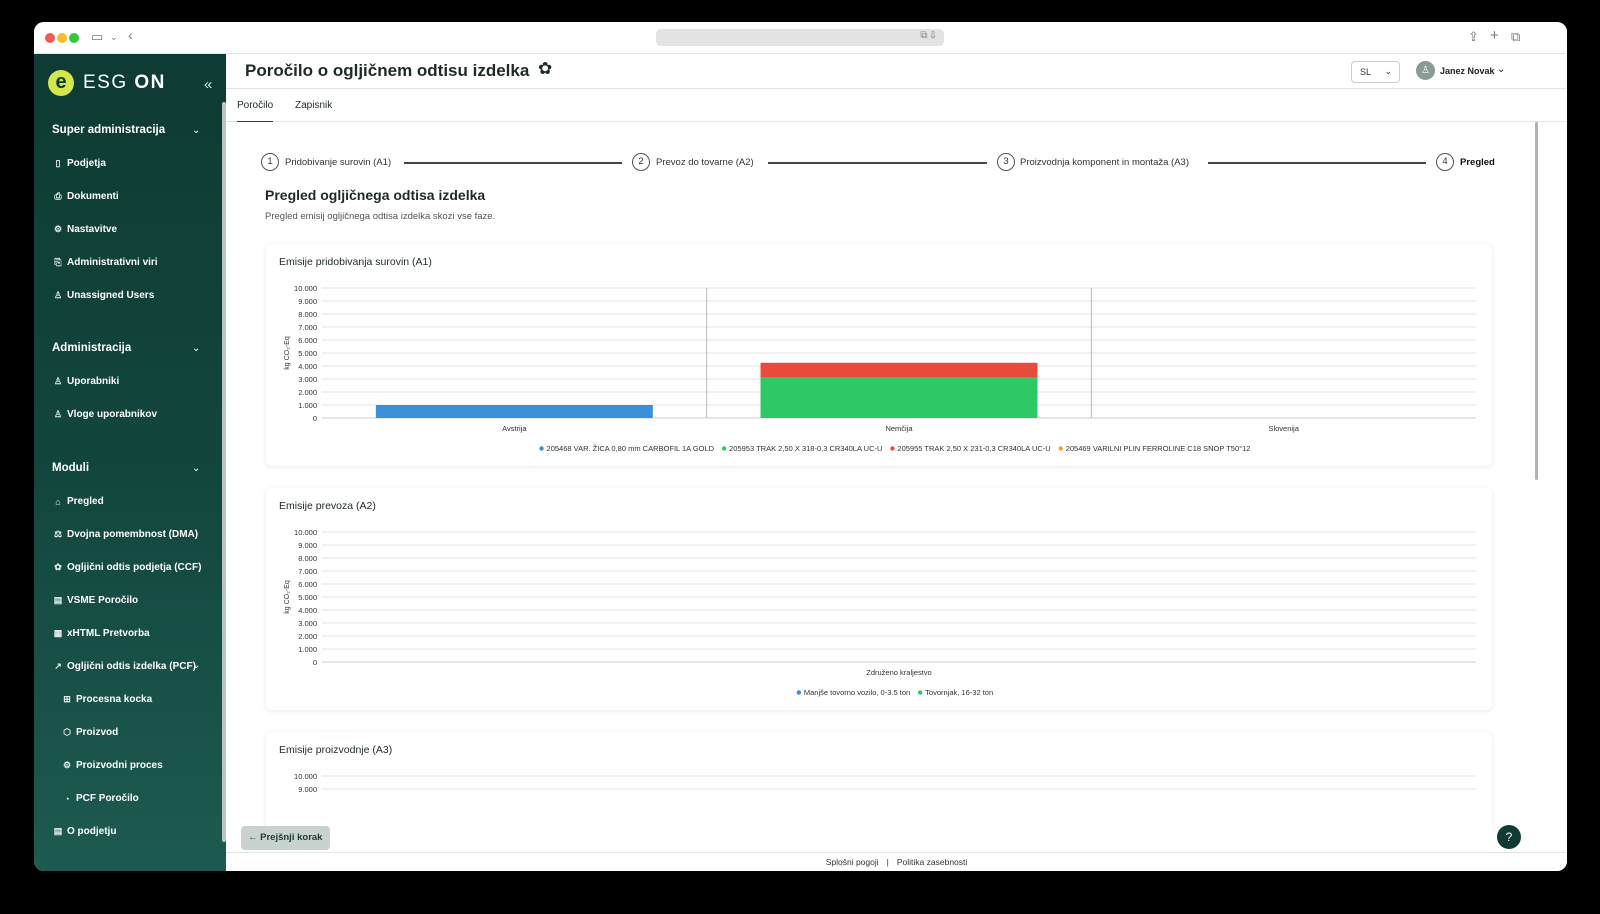 The width and height of the screenshot is (1600, 914). What do you see at coordinates (885, 783) in the screenshot?
I see `chart-a3: 10.000 9.000` at bounding box center [885, 783].